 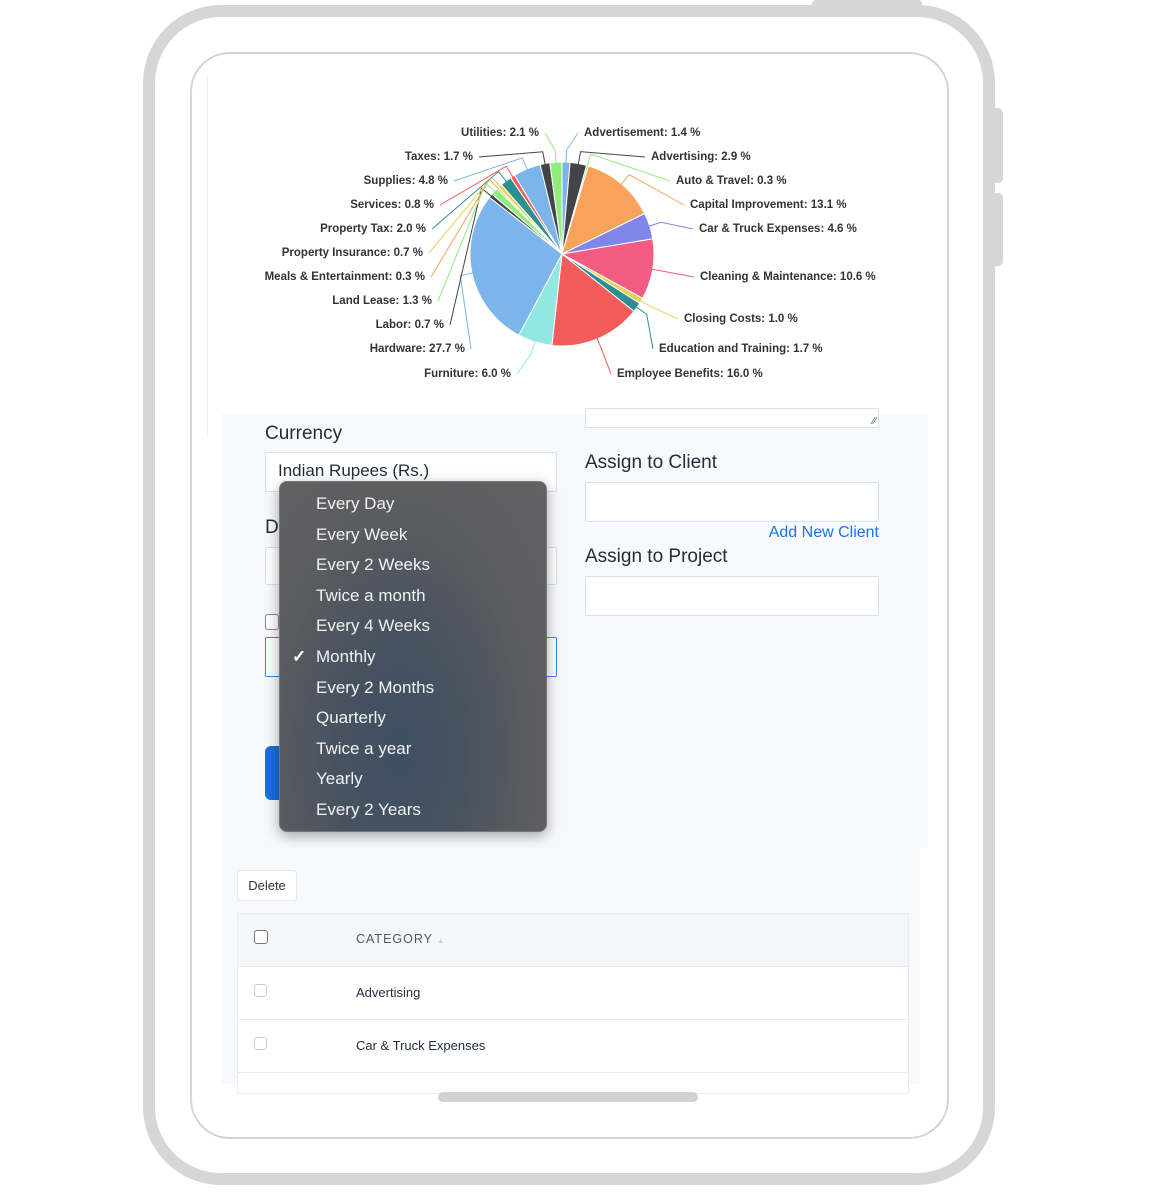 What do you see at coordinates (267, 885) in the screenshot?
I see `delete-button: Delete` at bounding box center [267, 885].